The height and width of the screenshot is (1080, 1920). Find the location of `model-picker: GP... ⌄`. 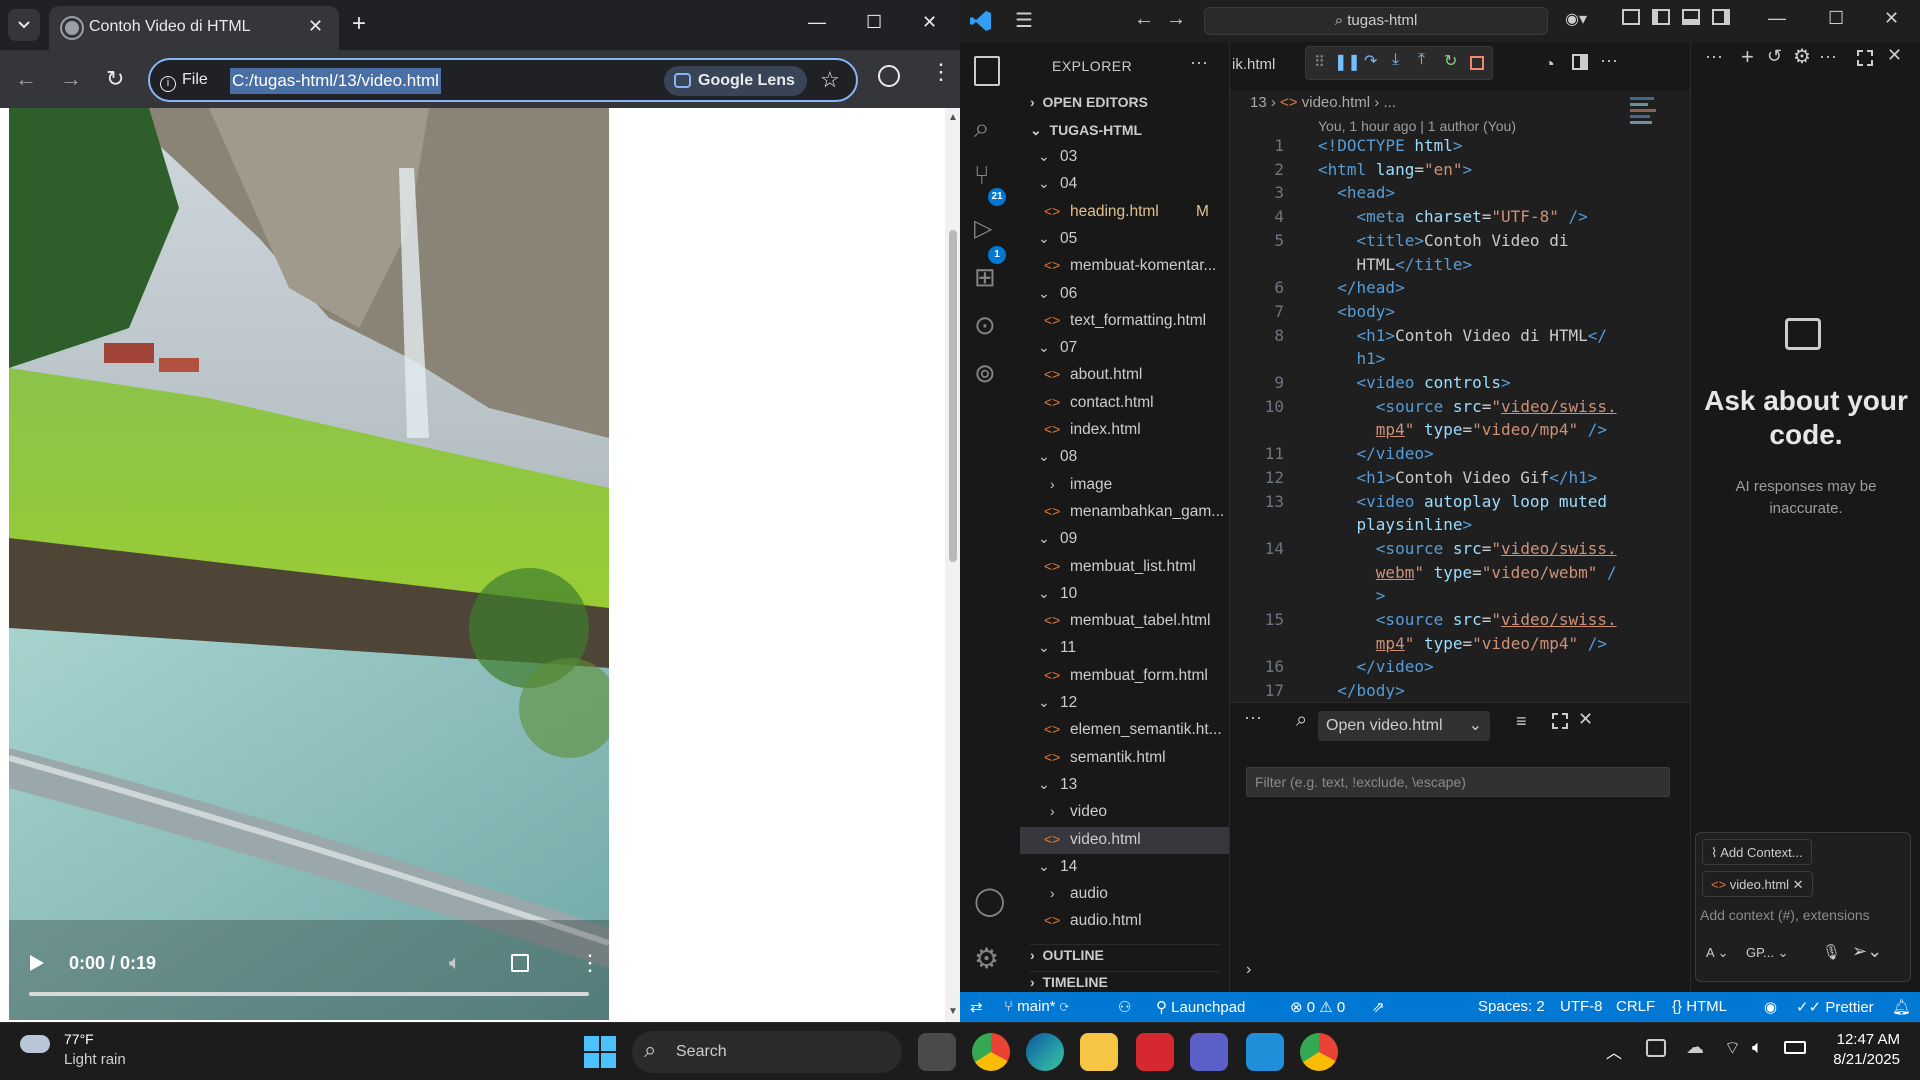

model-picker: GP... ⌄ is located at coordinates (1767, 953).